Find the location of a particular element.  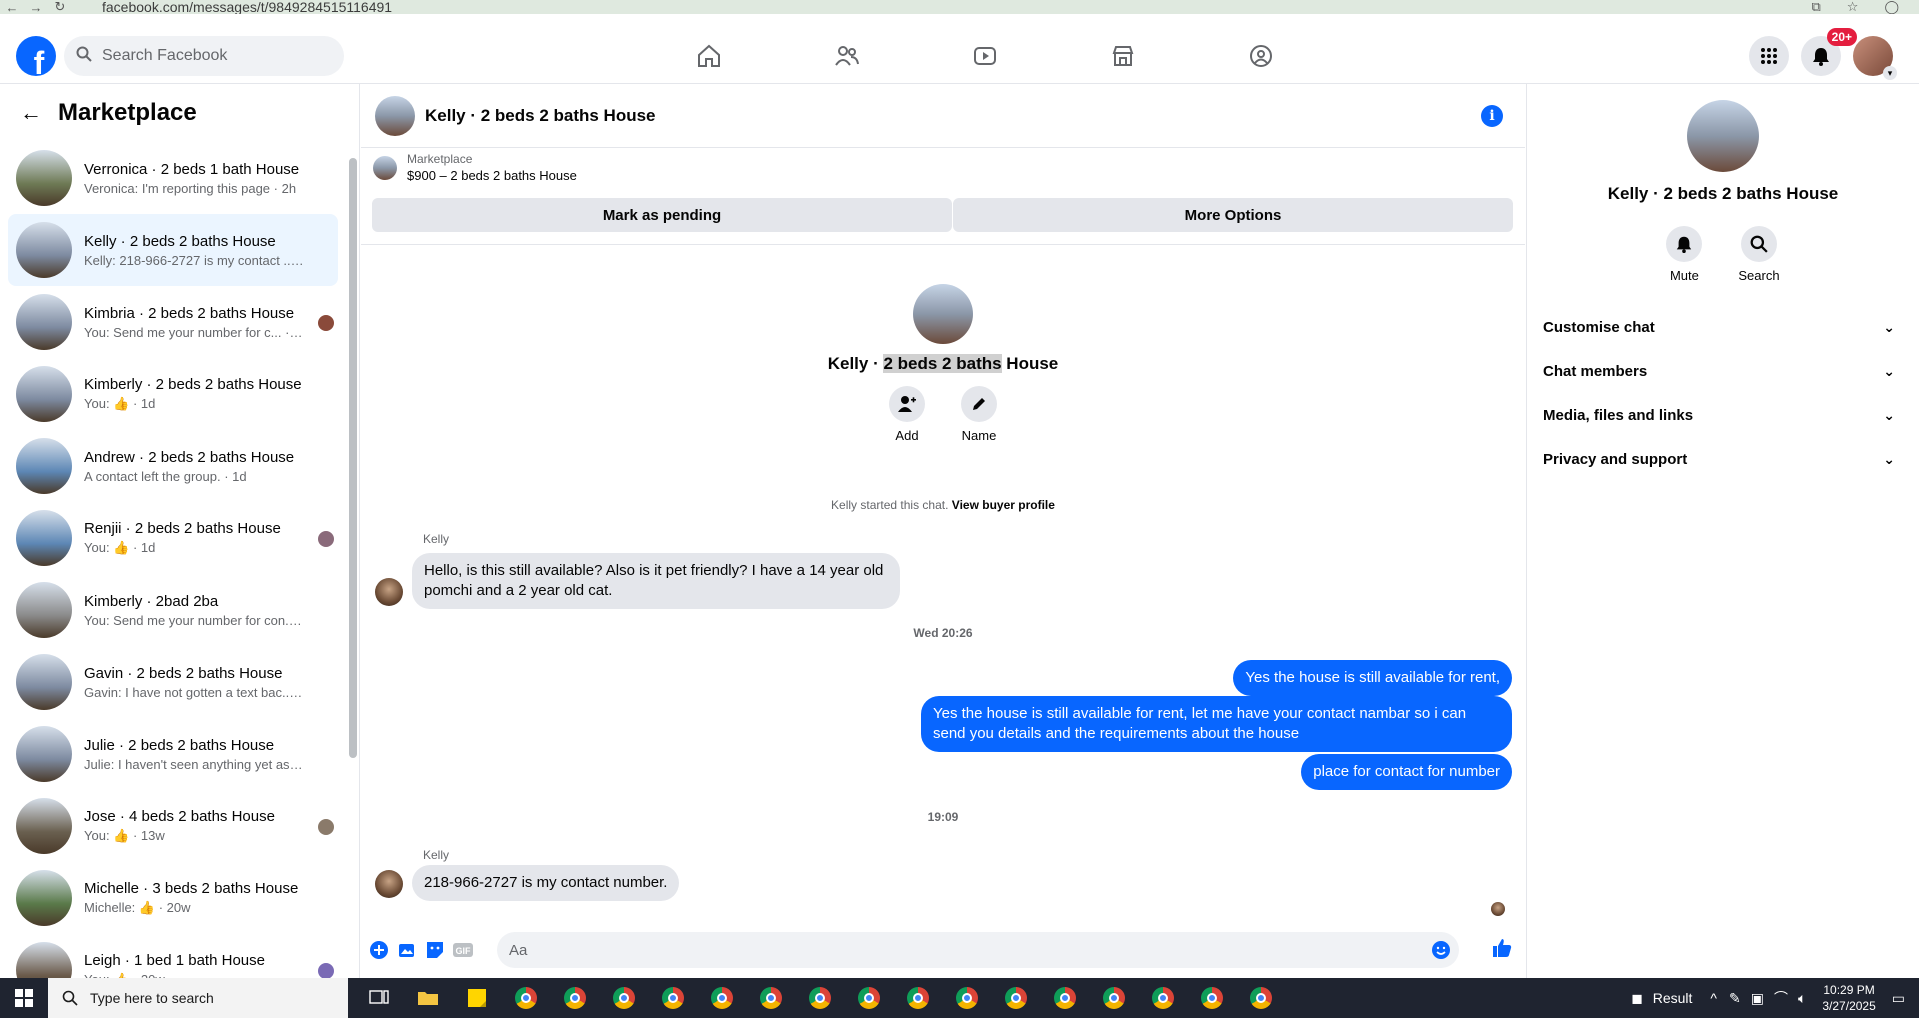

network-icon: ⌒ is located at coordinates (1781, 998).